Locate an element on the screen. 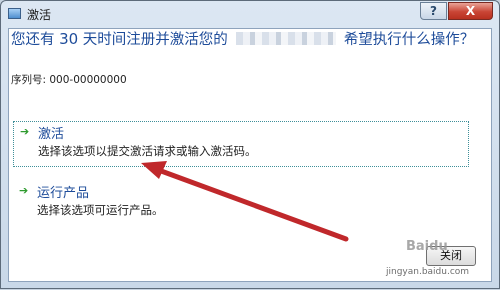  jingyan-watermark: jingyan.baidu.com is located at coordinates (428, 272).